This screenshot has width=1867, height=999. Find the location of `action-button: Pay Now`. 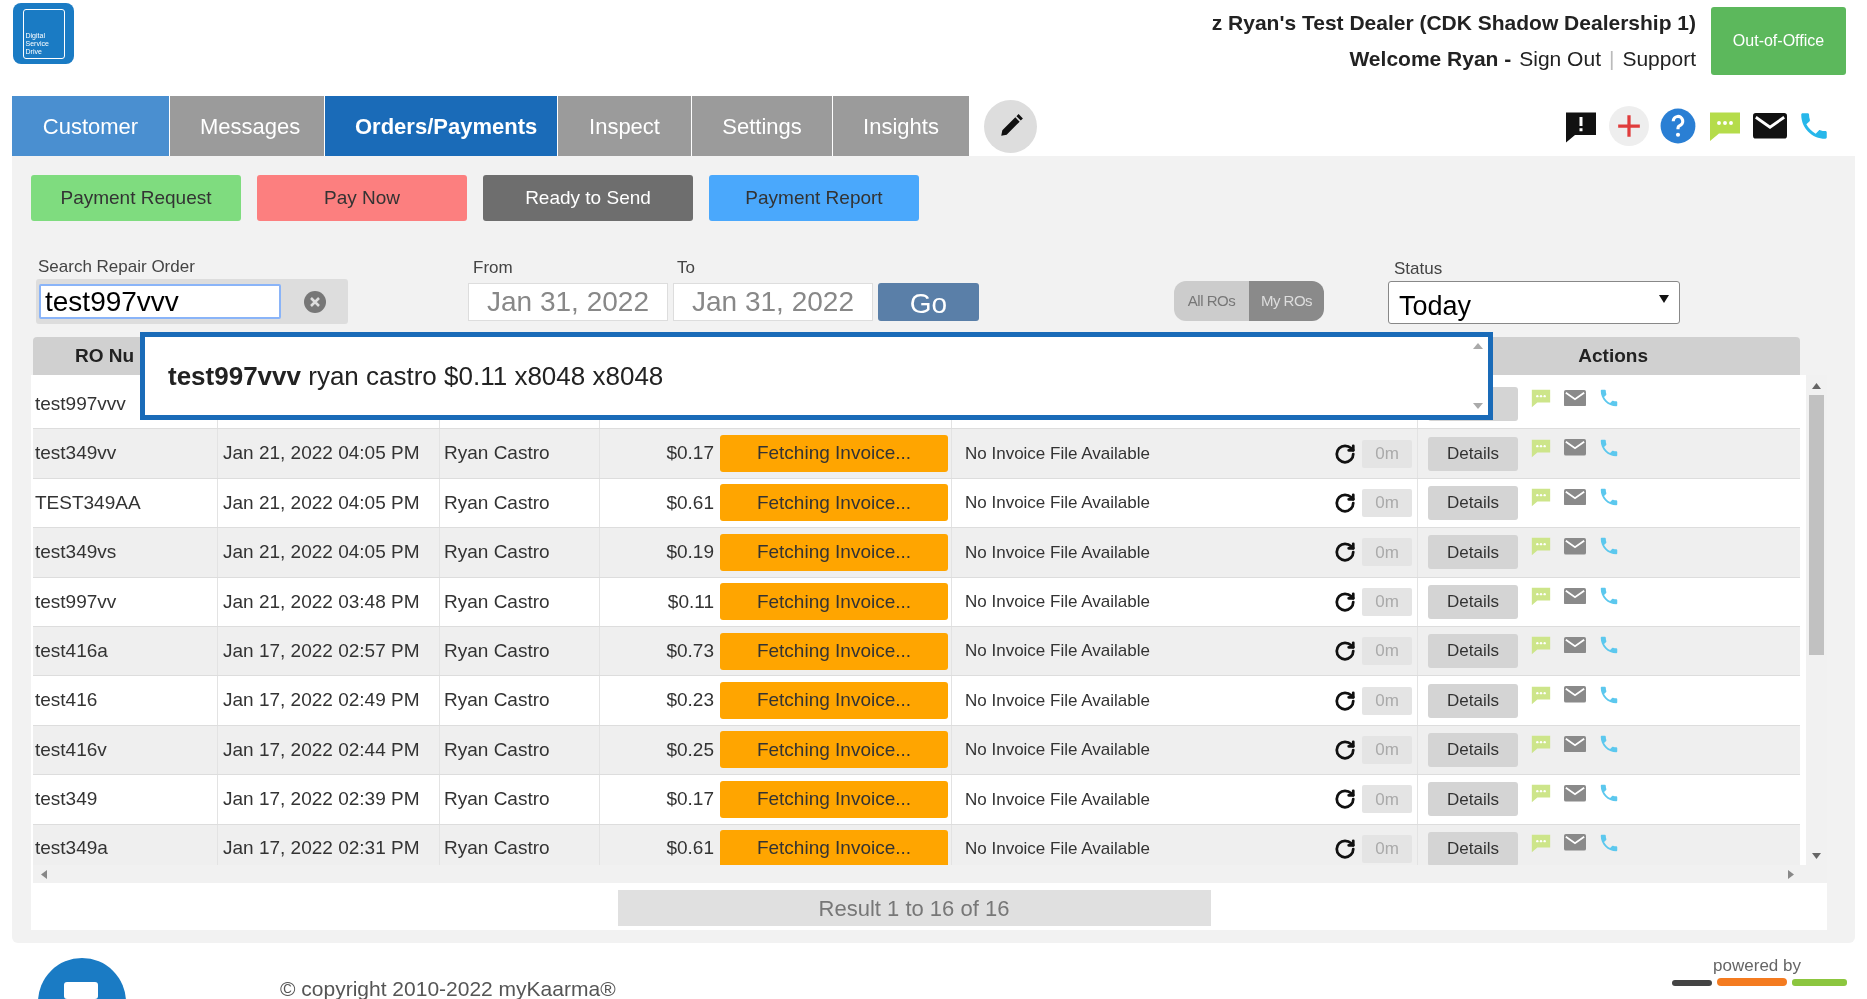

action-button: Pay Now is located at coordinates (362, 198).